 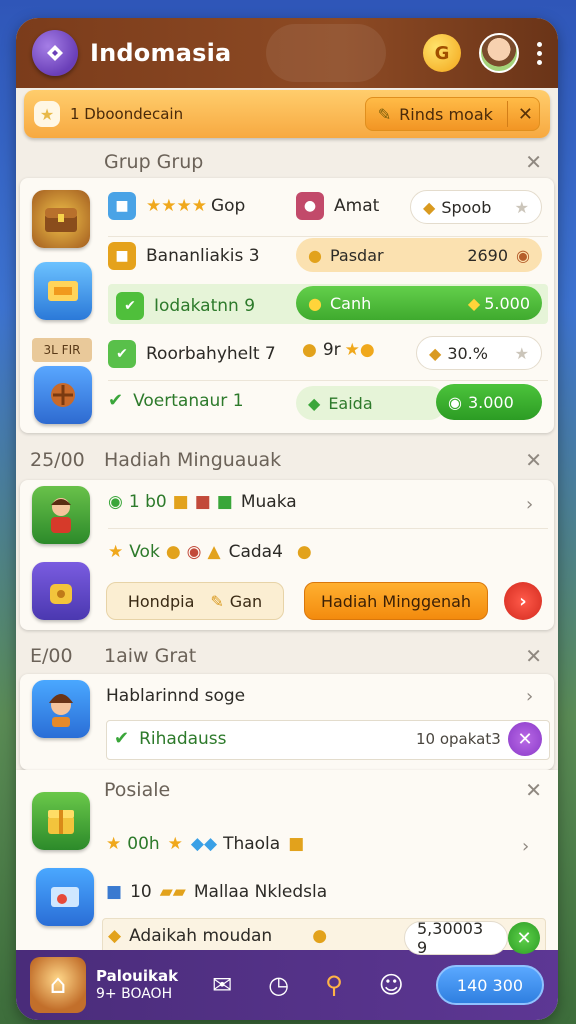 I want to click on list-item: ■ Bananliakis 3, so click(x=184, y=256).